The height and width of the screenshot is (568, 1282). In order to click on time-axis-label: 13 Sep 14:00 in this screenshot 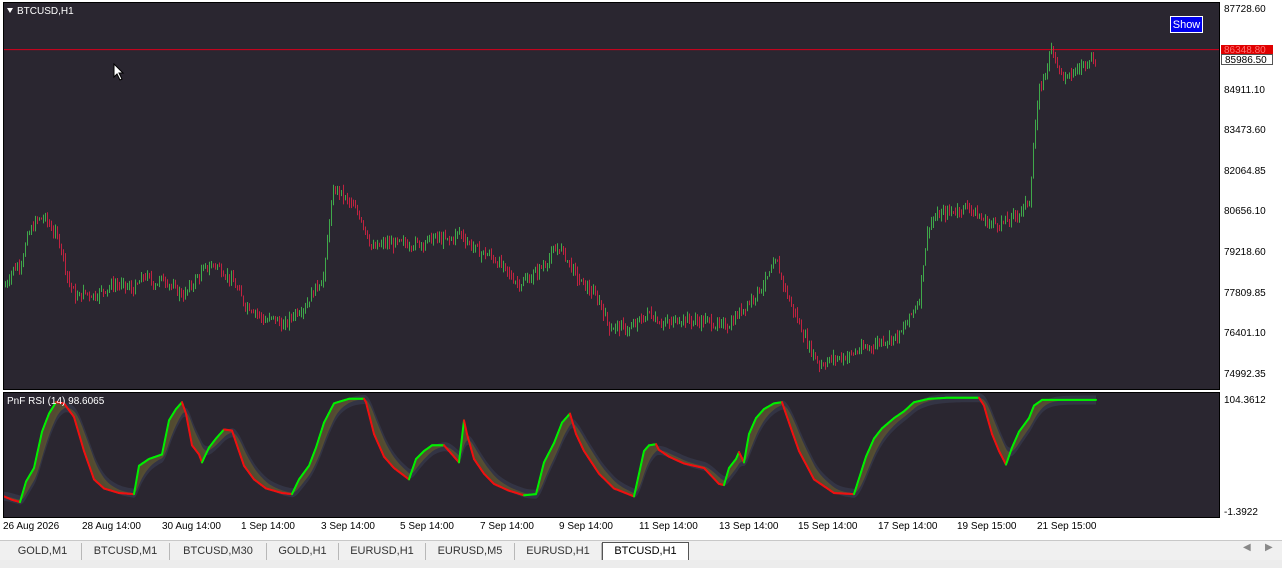, I will do `click(749, 526)`.